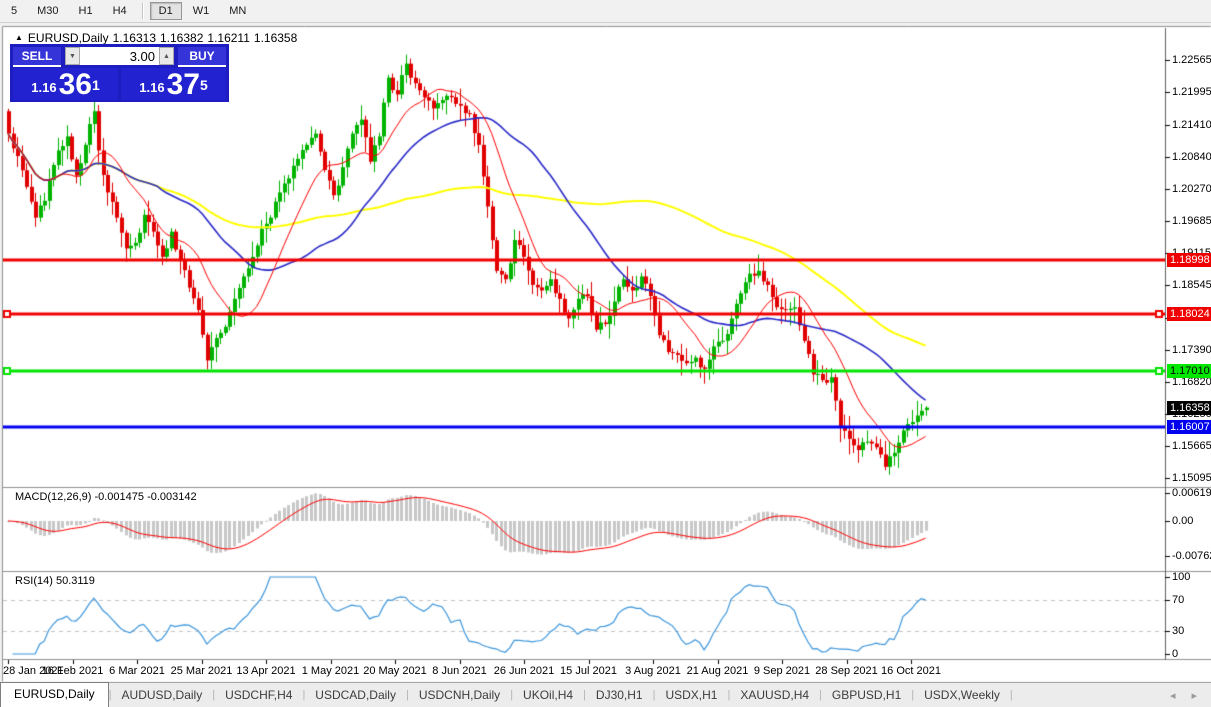 The image size is (1211, 707). I want to click on collapse-icon: ▲, so click(19, 37).